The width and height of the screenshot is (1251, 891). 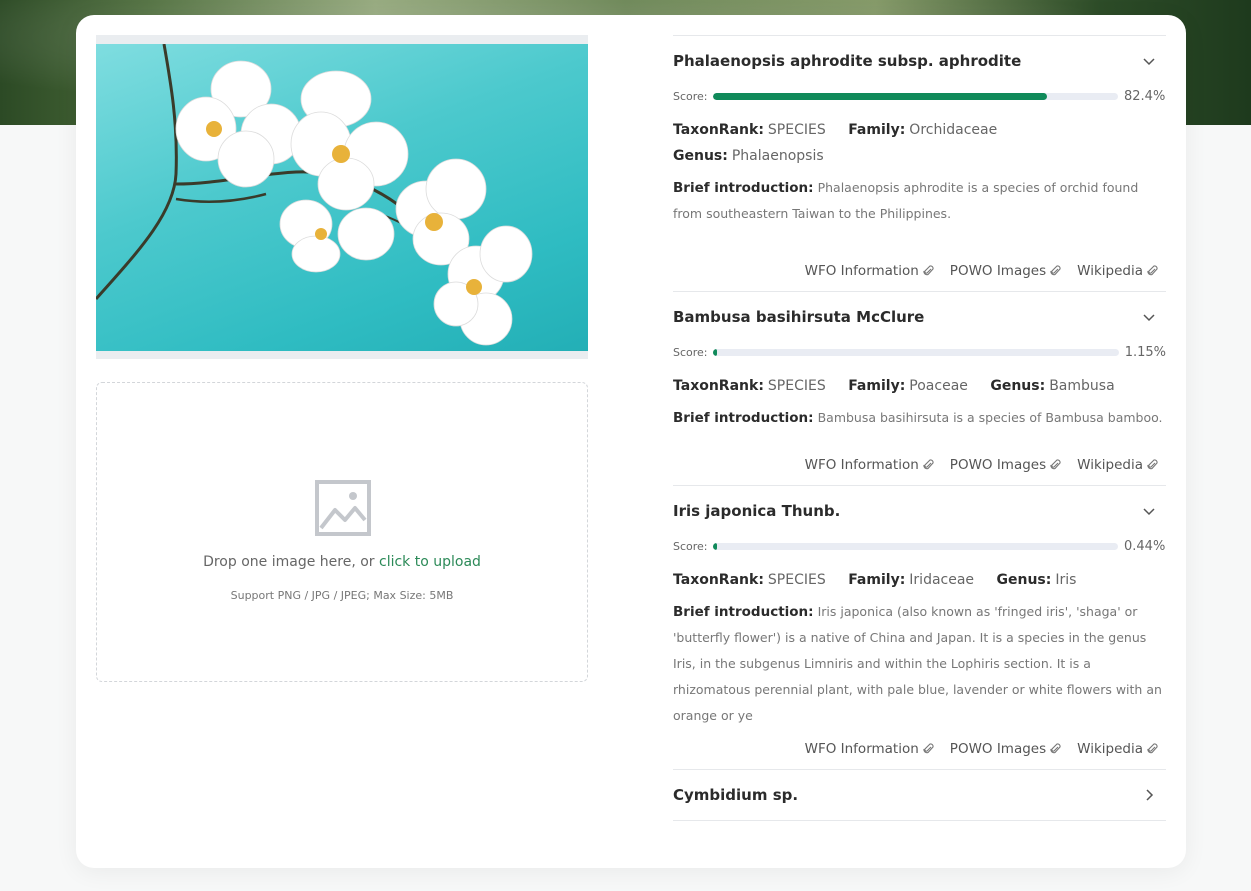 I want to click on score-row: Score: 1.15%, so click(x=919, y=352).